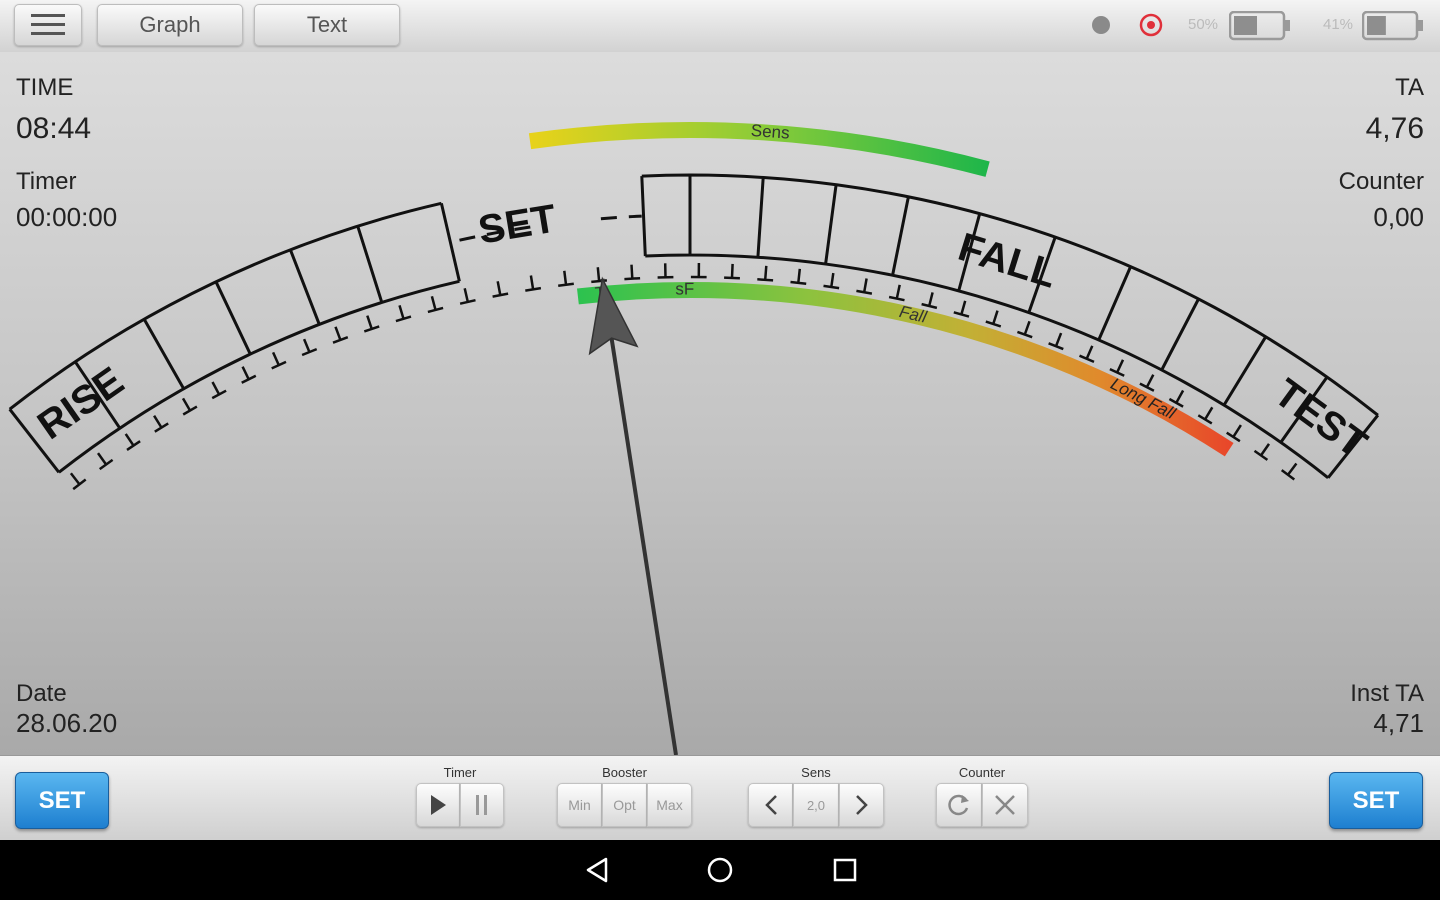 The image size is (1440, 900). Describe the element at coordinates (517, 225) in the screenshot. I see `set-label: SET` at that location.